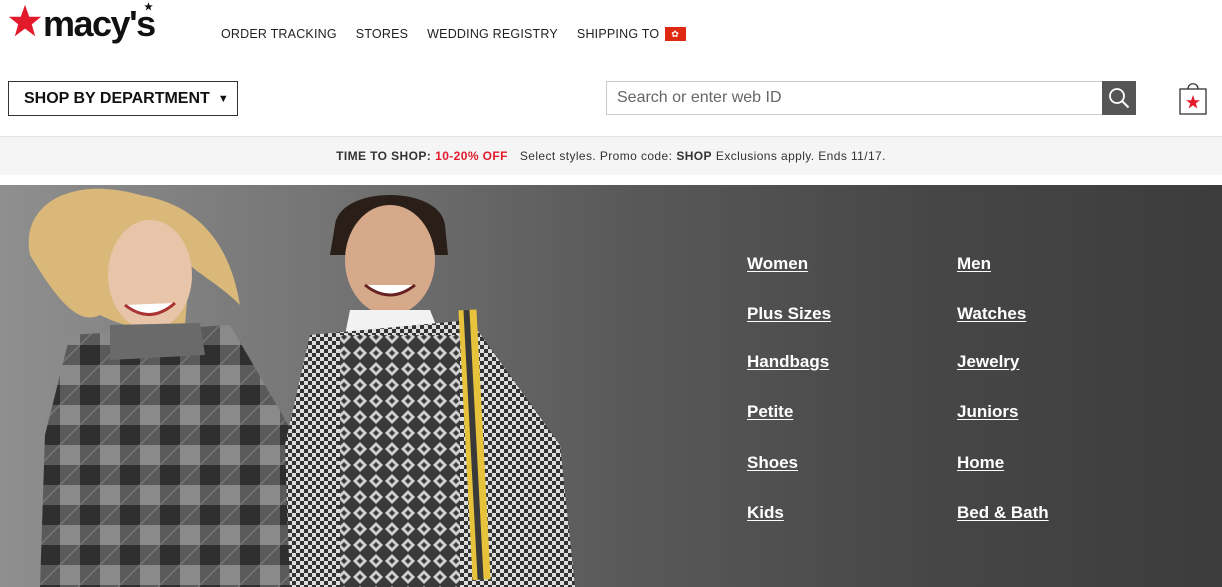 The width and height of the screenshot is (1222, 587). I want to click on hong-kong-flag-icon, so click(676, 34).